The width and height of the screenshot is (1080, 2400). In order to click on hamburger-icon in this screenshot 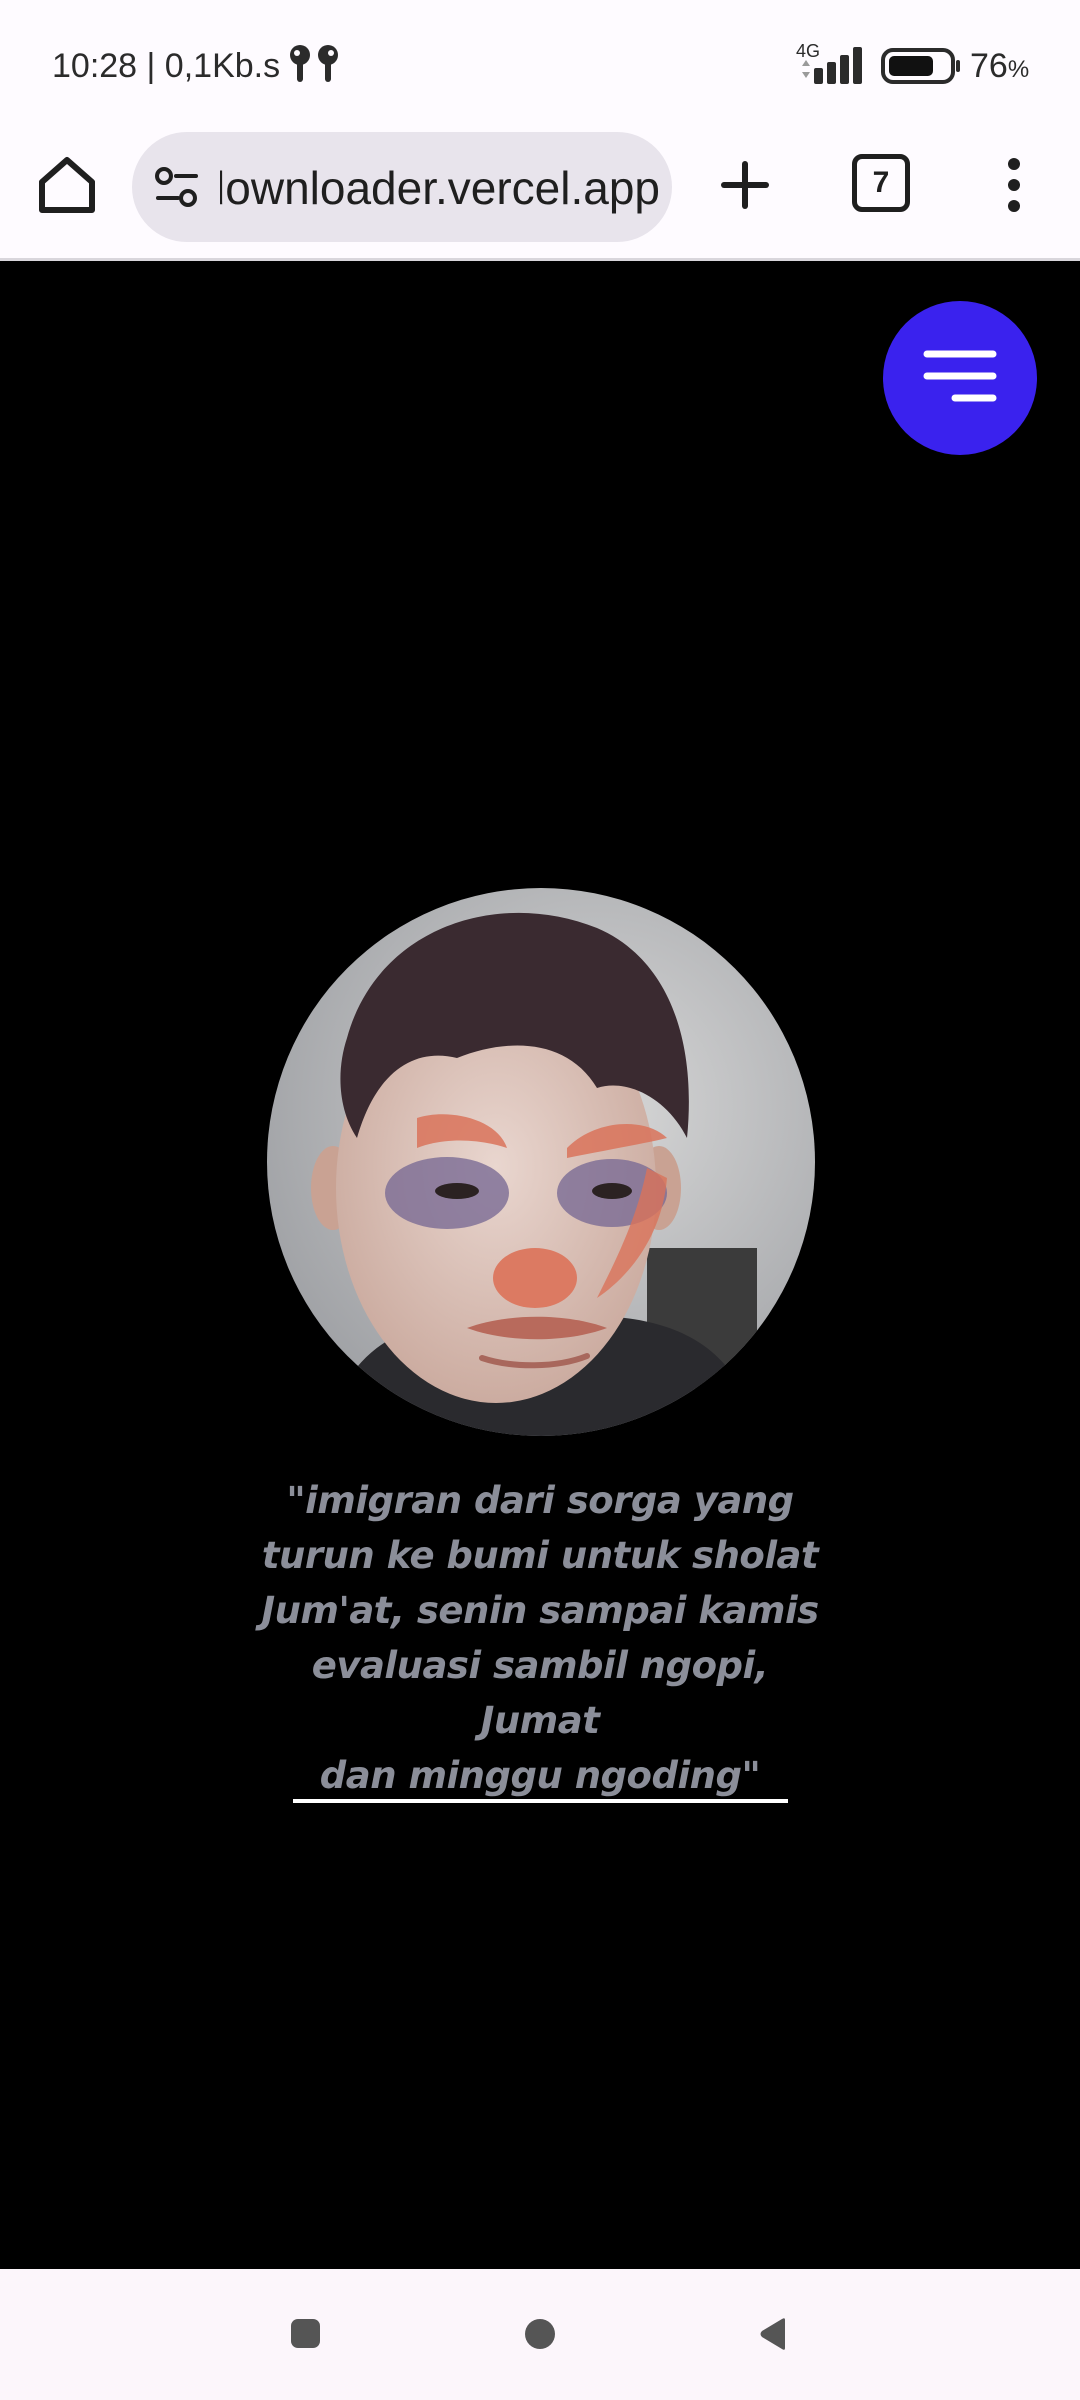, I will do `click(960, 376)`.